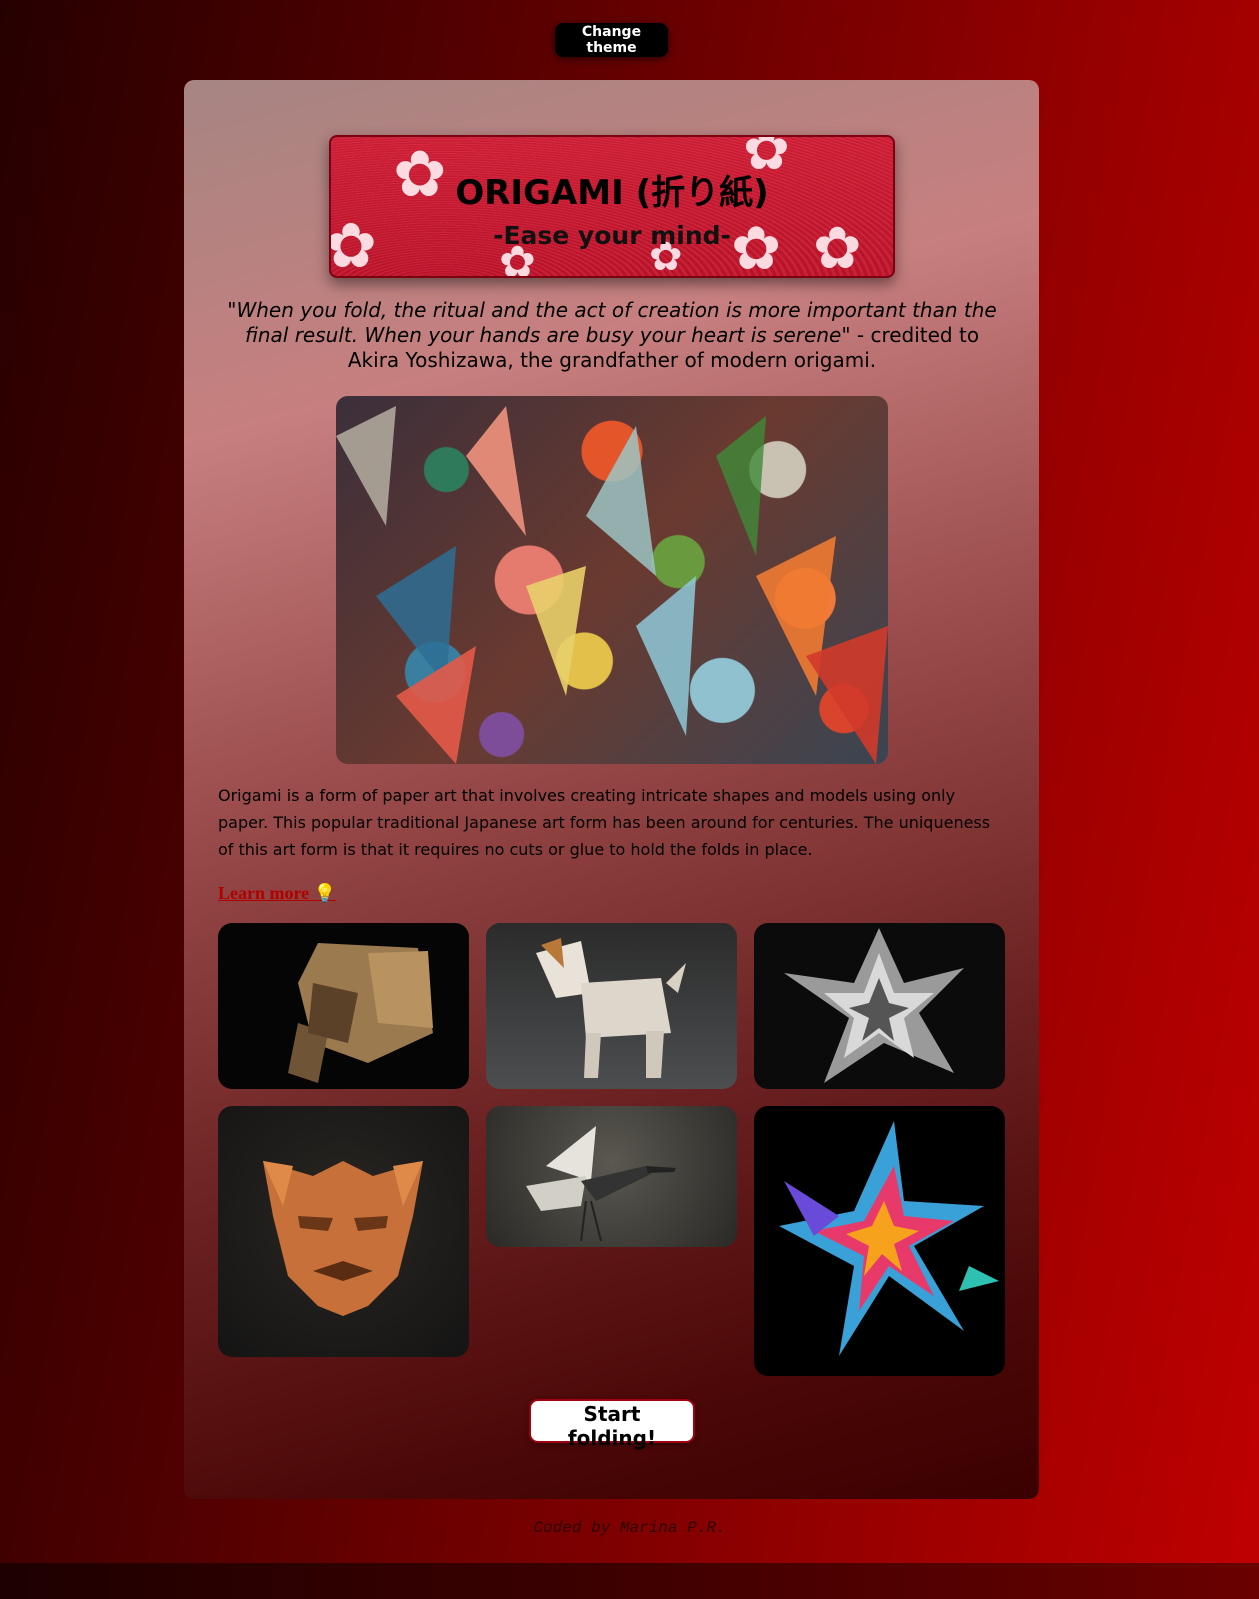 This screenshot has width=1259, height=1599. I want to click on dog-illustration, so click(611, 1008).